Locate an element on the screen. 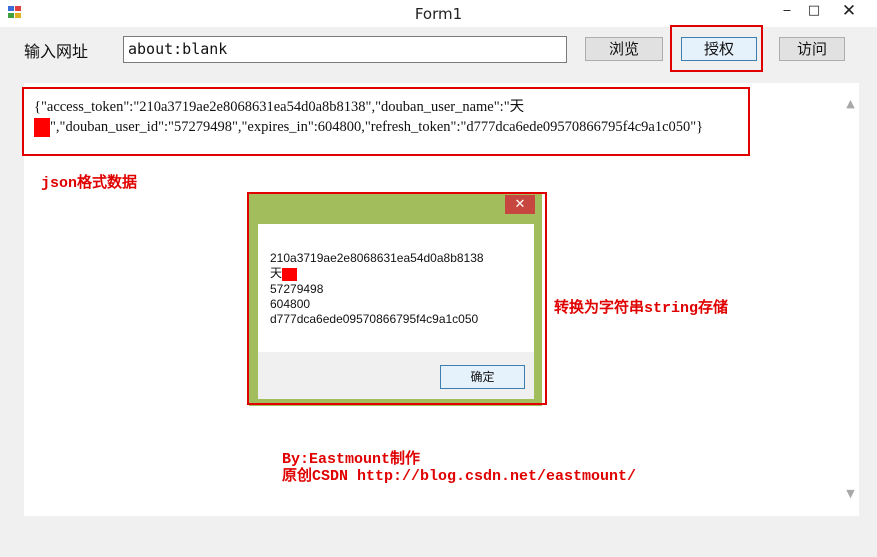 The image size is (877, 557). window-title: Form1 is located at coordinates (438, 14).